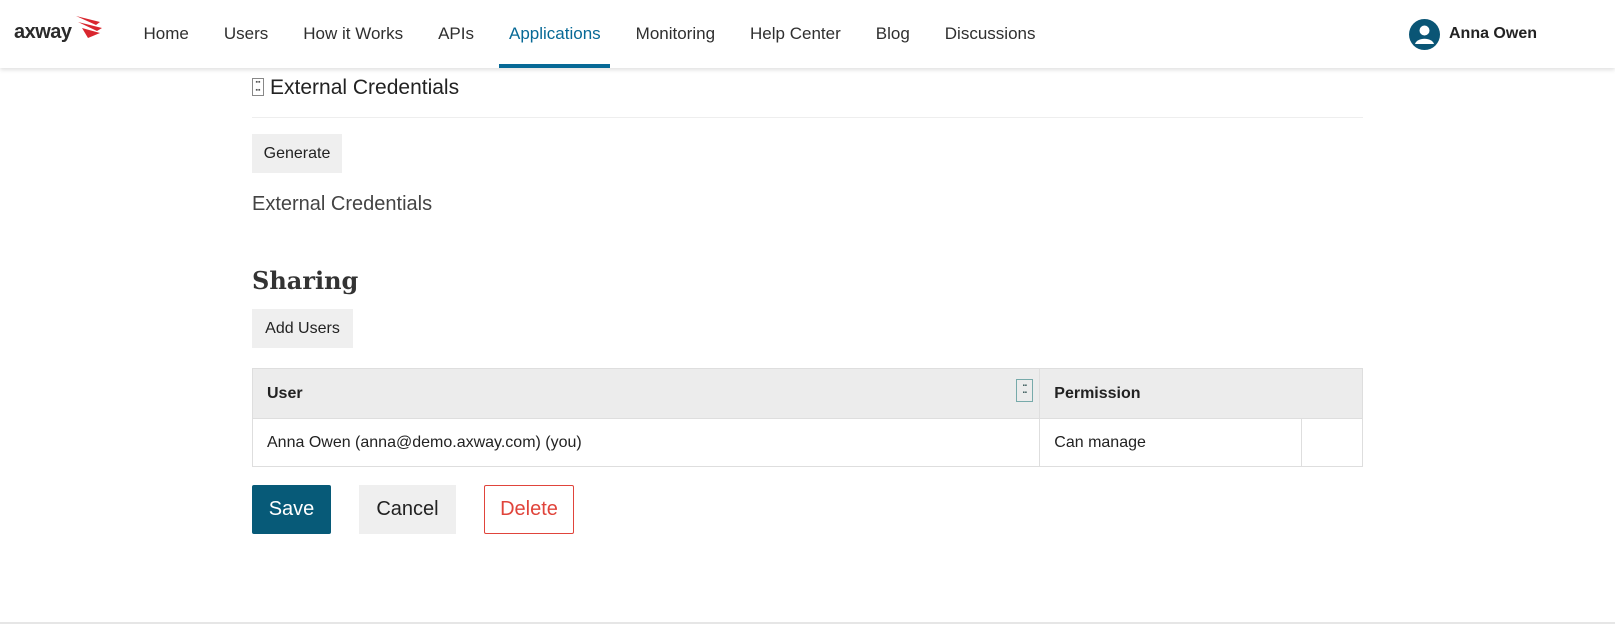  Describe the element at coordinates (1332, 442) in the screenshot. I see `row-actions-cell` at that location.